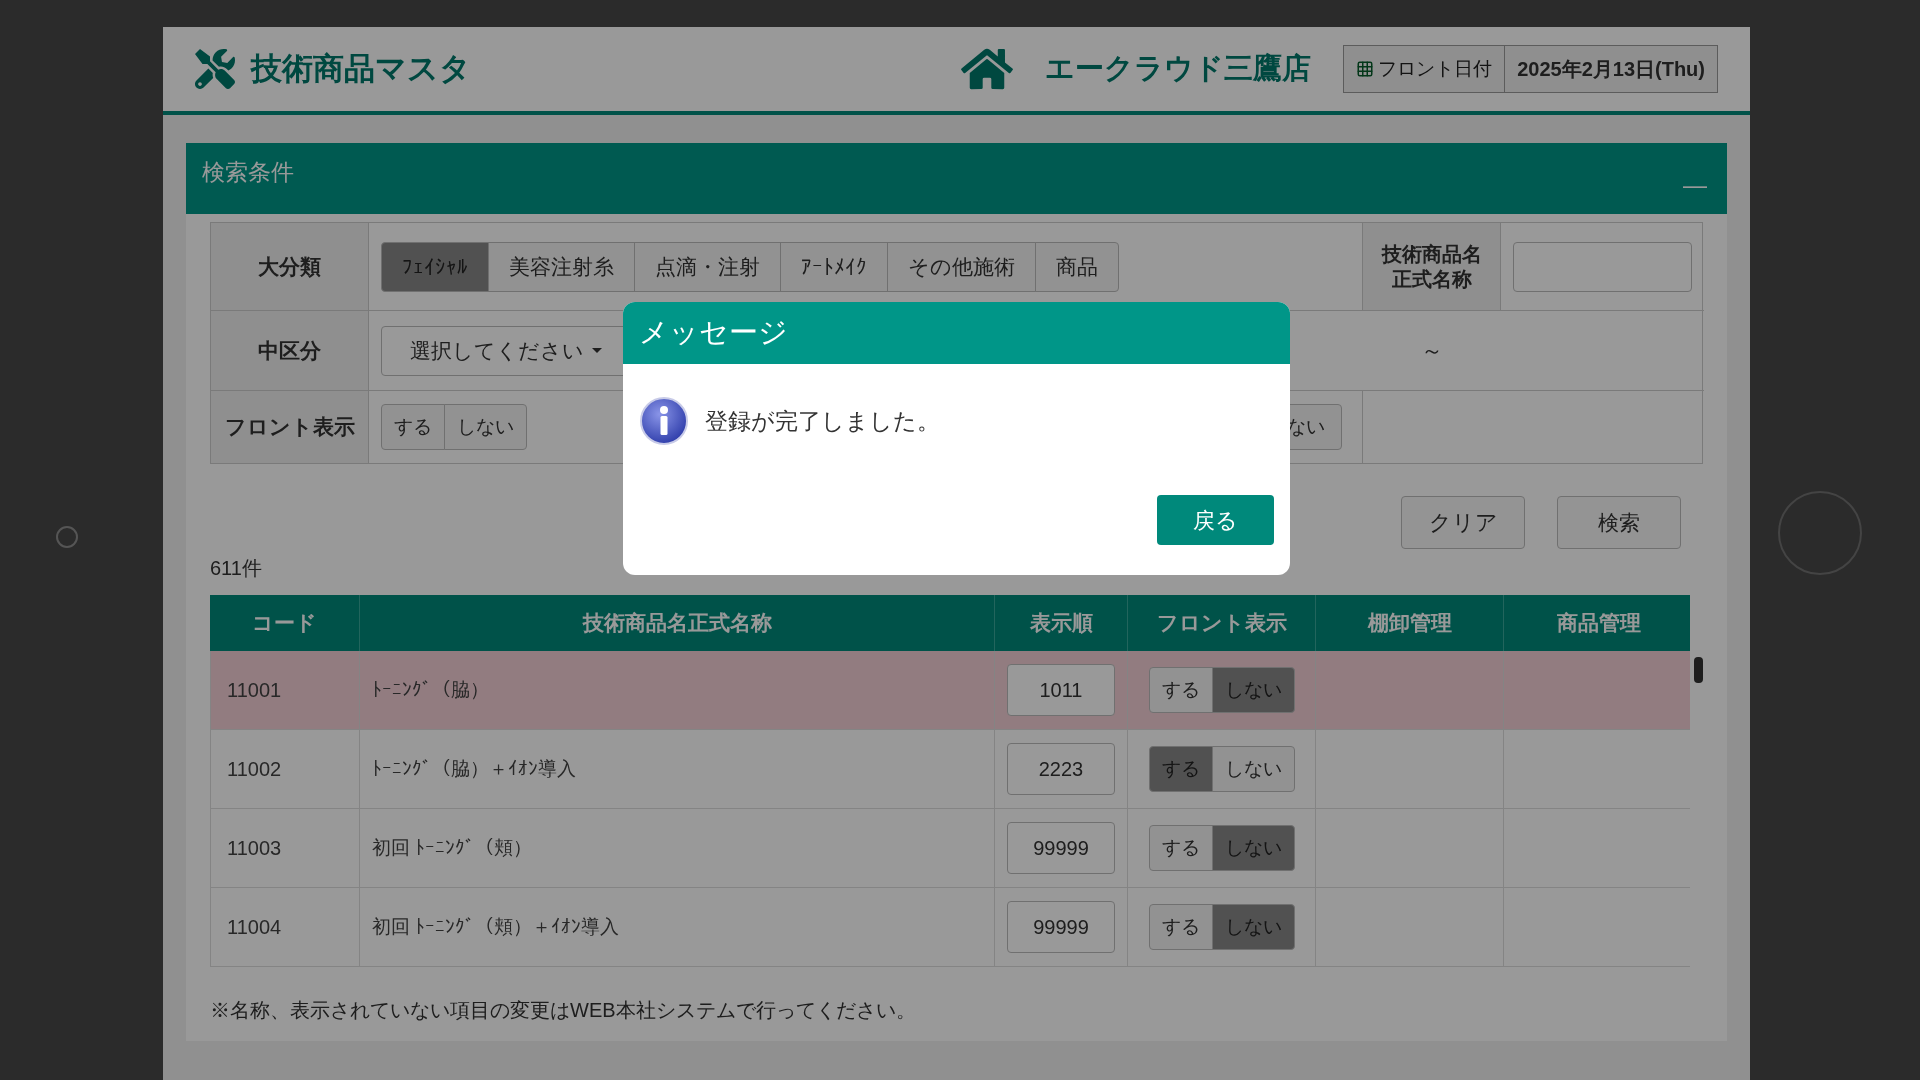 The height and width of the screenshot is (1080, 1920). What do you see at coordinates (361, 68) in the screenshot?
I see `page-title: 技術商品マスタ` at bounding box center [361, 68].